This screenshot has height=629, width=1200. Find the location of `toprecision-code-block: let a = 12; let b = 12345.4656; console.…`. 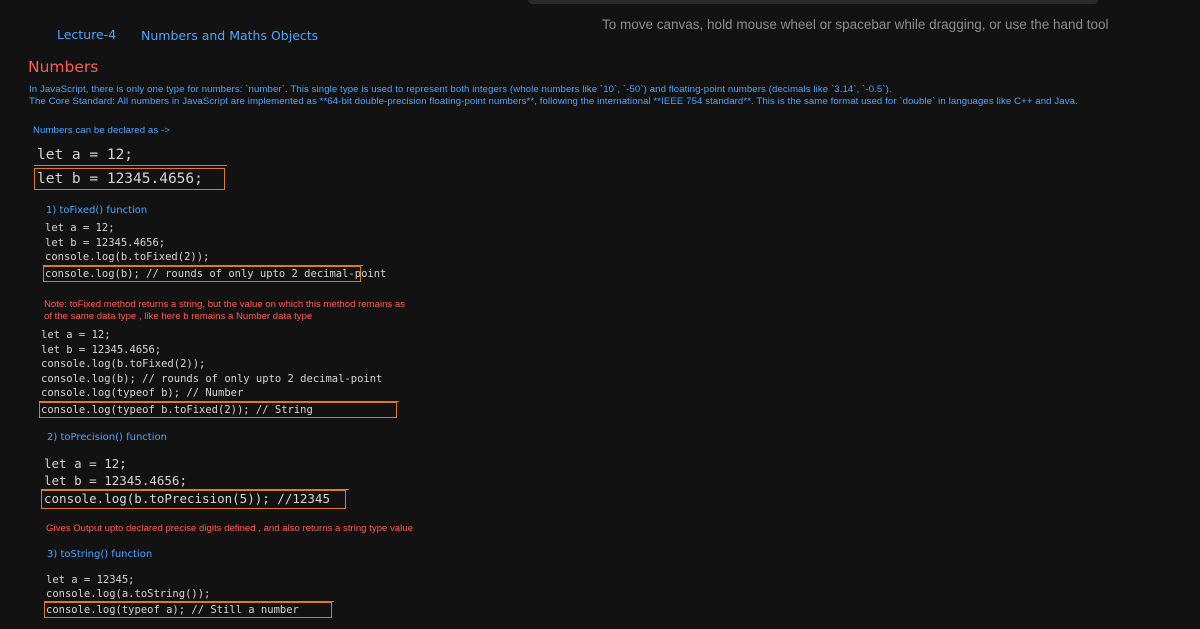

toprecision-code-block: let a = 12; let b = 12345.4656; console.… is located at coordinates (195, 482).